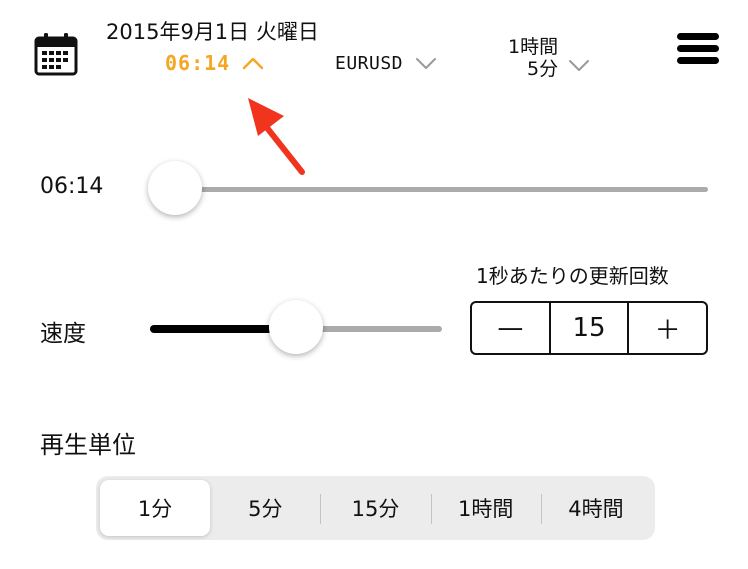 The width and height of the screenshot is (748, 569). Describe the element at coordinates (442, 189) in the screenshot. I see `time-slider-track` at that location.